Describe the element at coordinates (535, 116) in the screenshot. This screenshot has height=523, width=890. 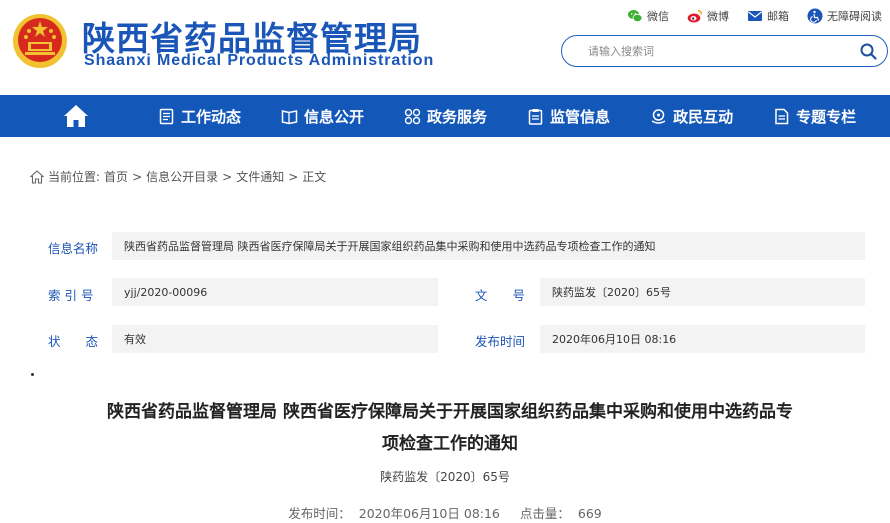
I see `clipboard-icon` at that location.